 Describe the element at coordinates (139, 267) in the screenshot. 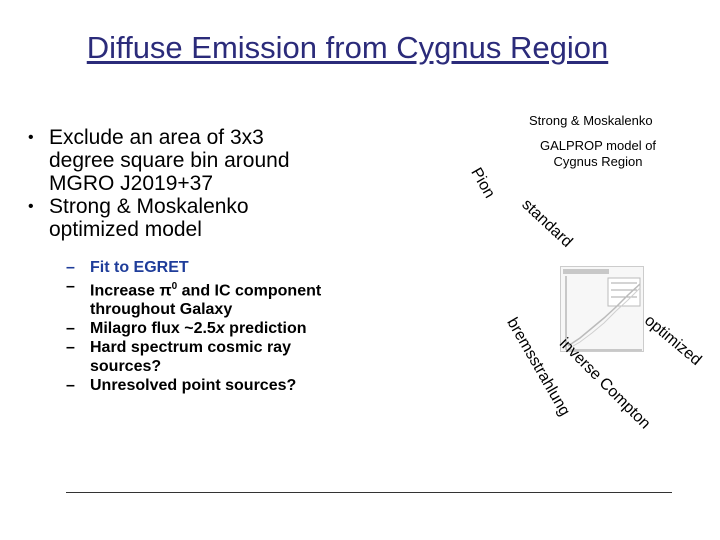

I see `sub-bullet-text: Fit to EGRET` at that location.